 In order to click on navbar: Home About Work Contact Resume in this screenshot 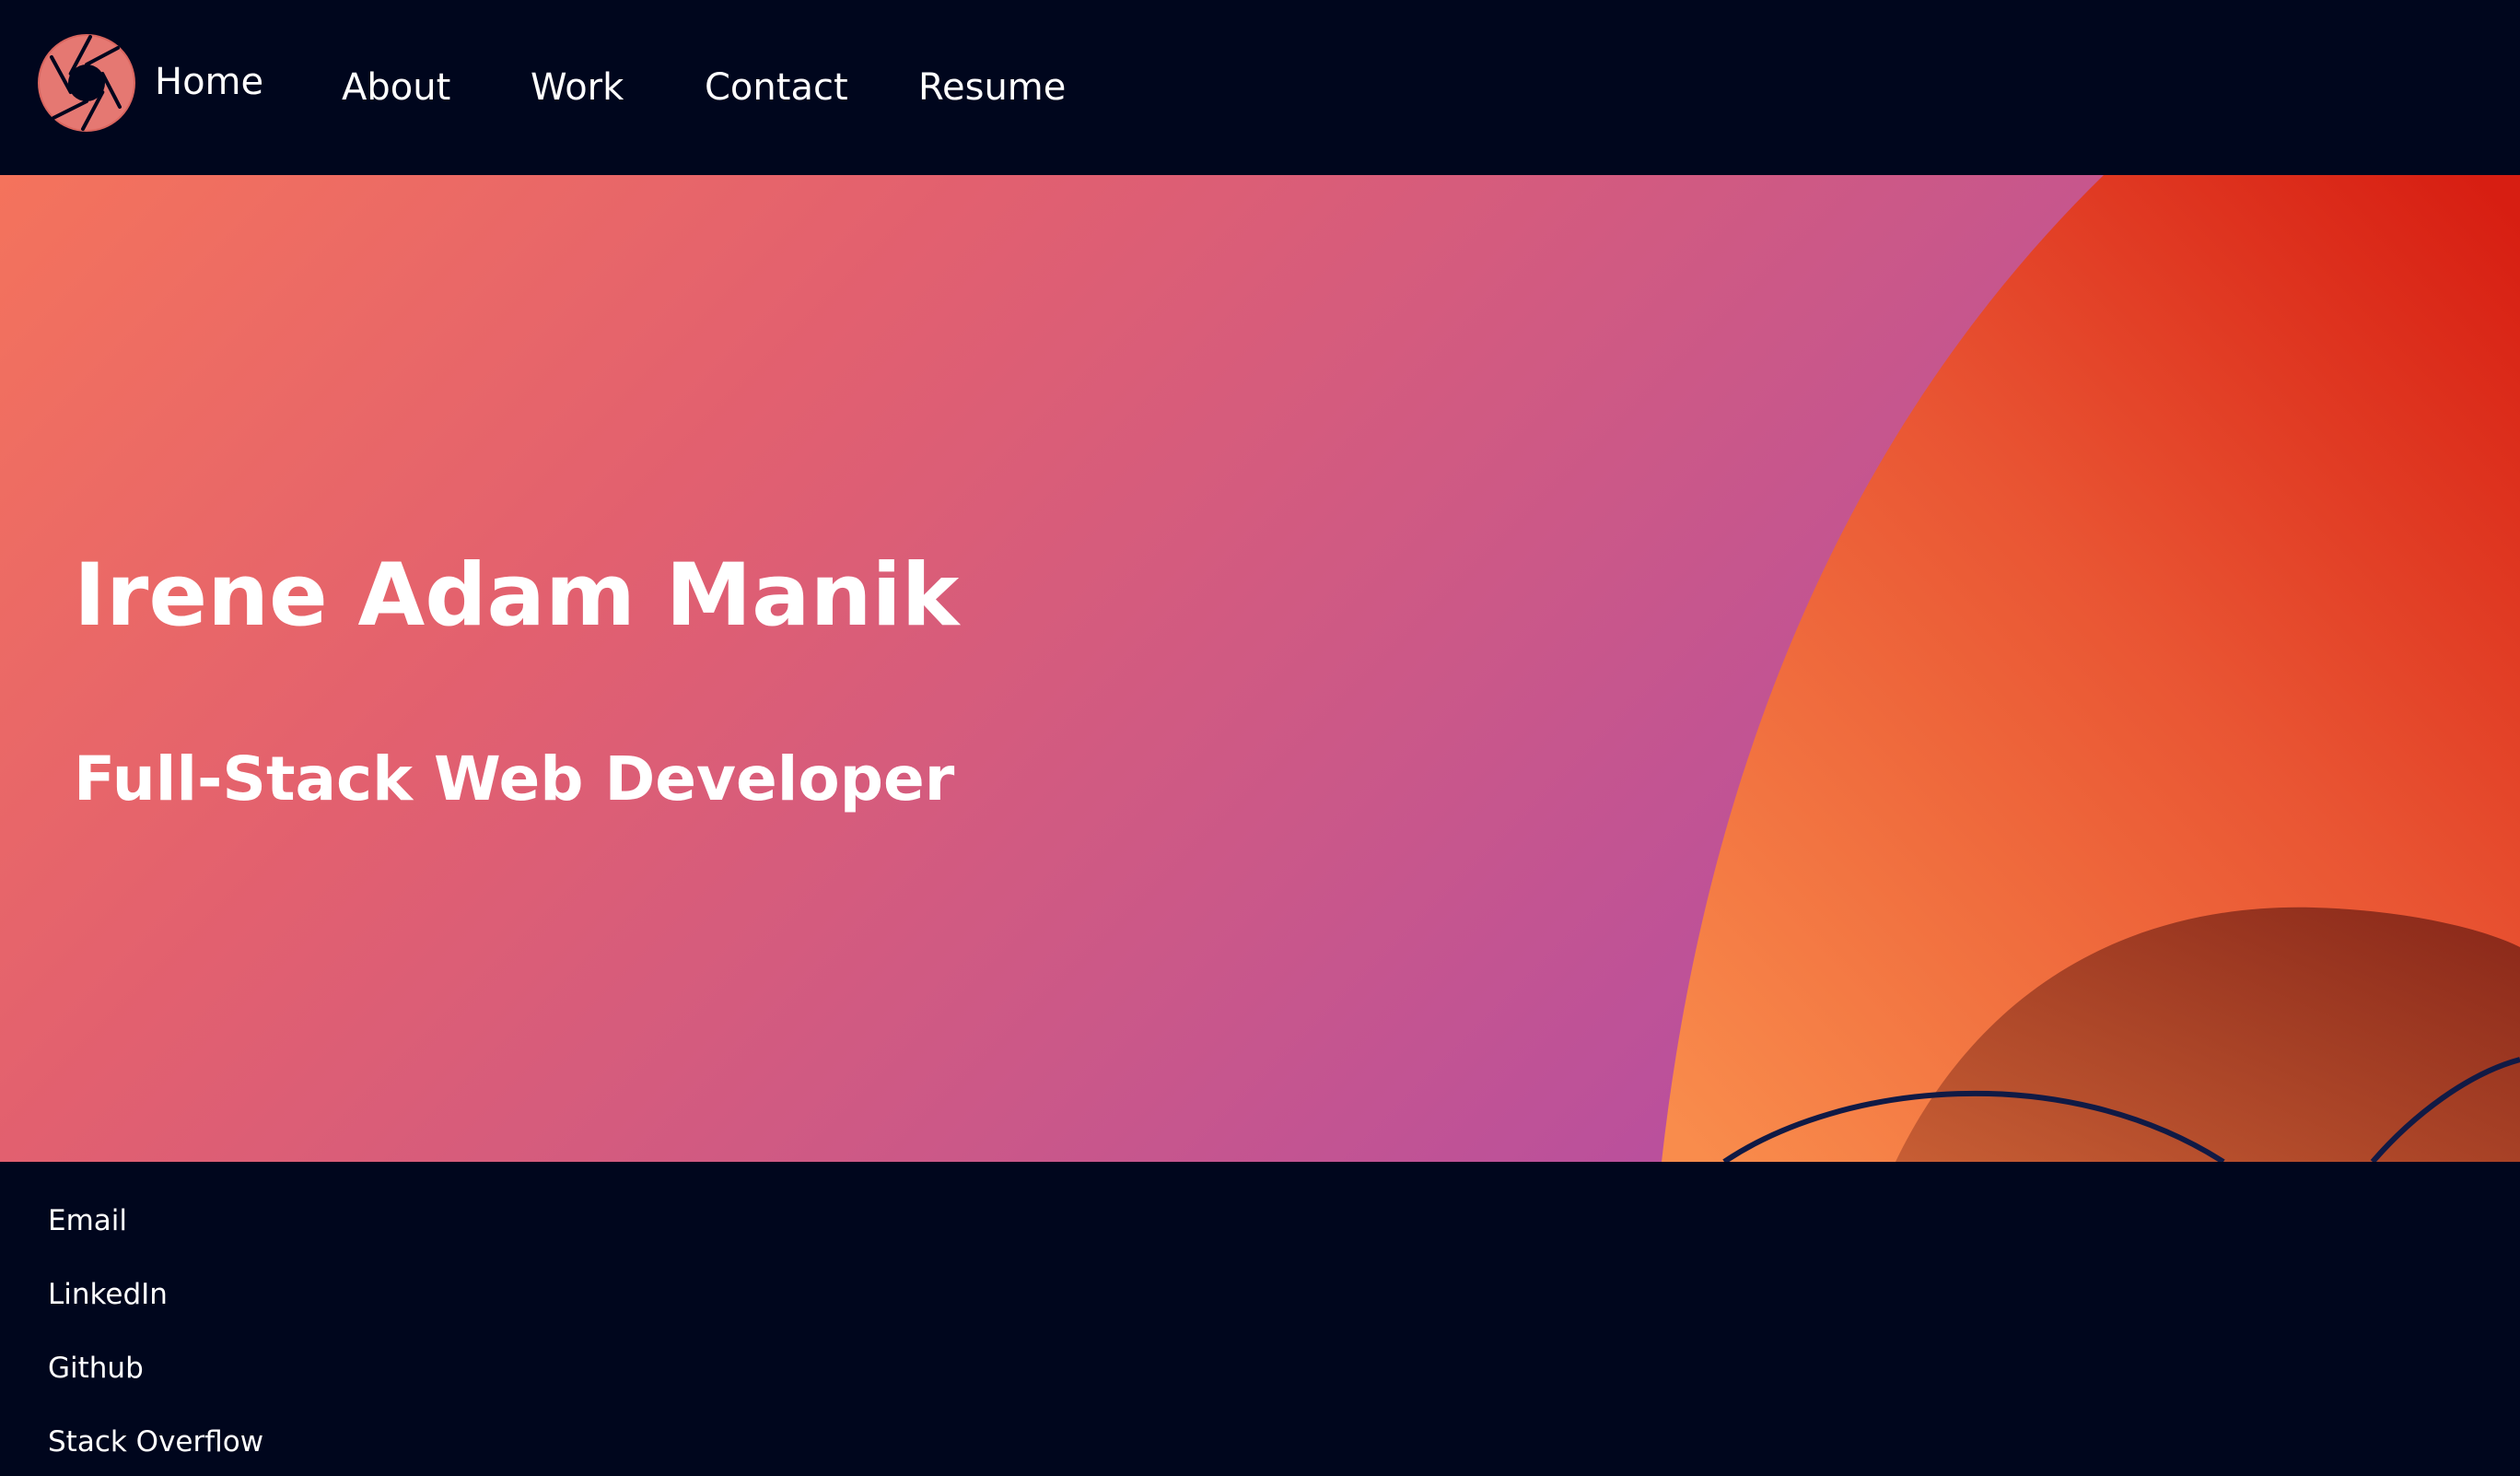, I will do `click(1260, 88)`.